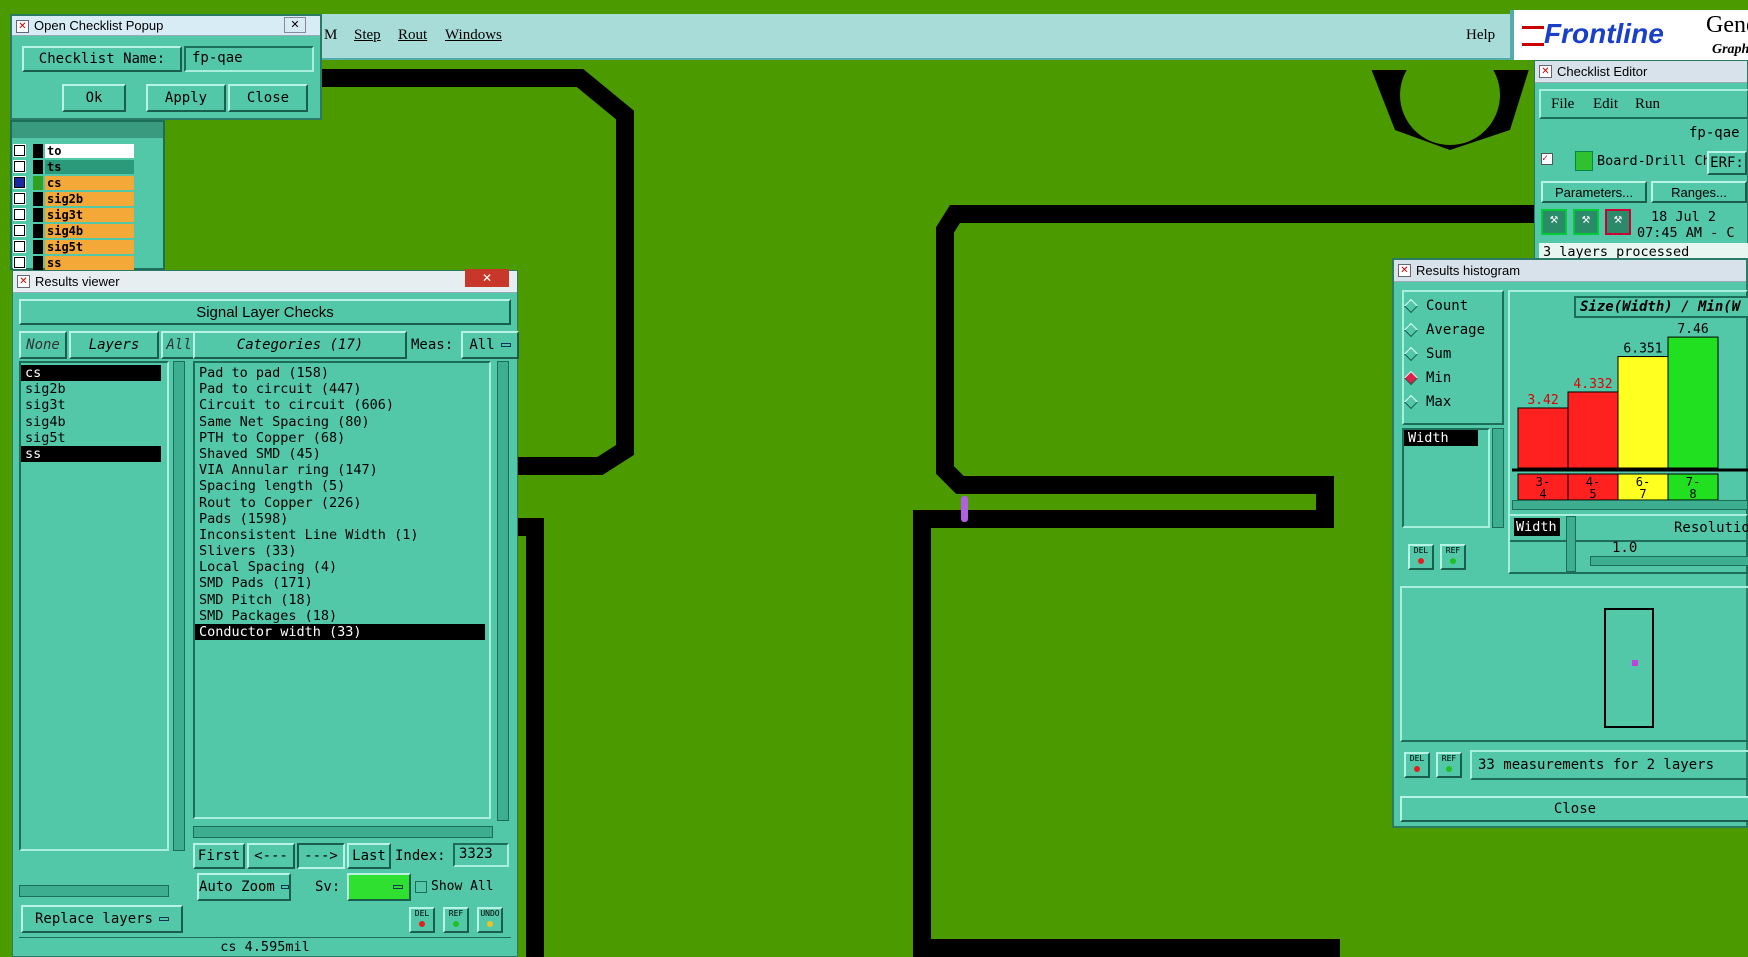 Image resolution: width=1748 pixels, height=957 pixels. I want to click on none-button: None, so click(43, 345).